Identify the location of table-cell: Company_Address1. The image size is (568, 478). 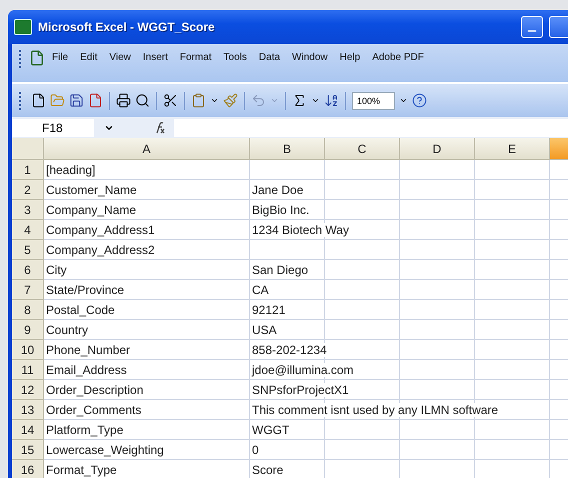
(147, 230).